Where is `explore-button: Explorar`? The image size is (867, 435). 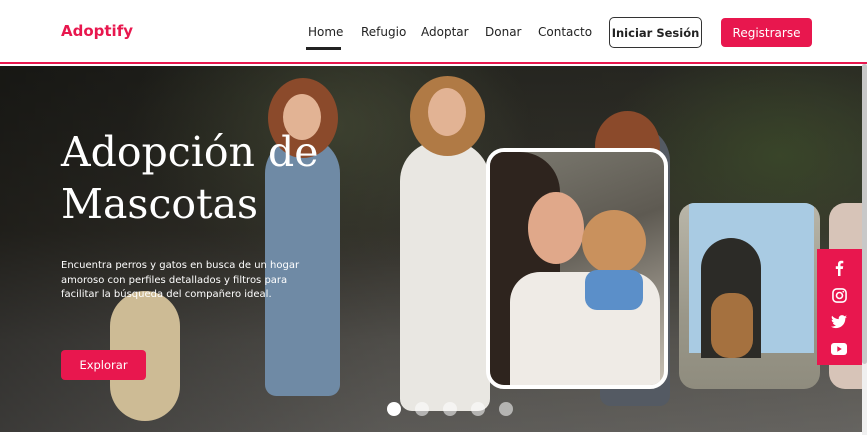
explore-button: Explorar is located at coordinates (103, 365).